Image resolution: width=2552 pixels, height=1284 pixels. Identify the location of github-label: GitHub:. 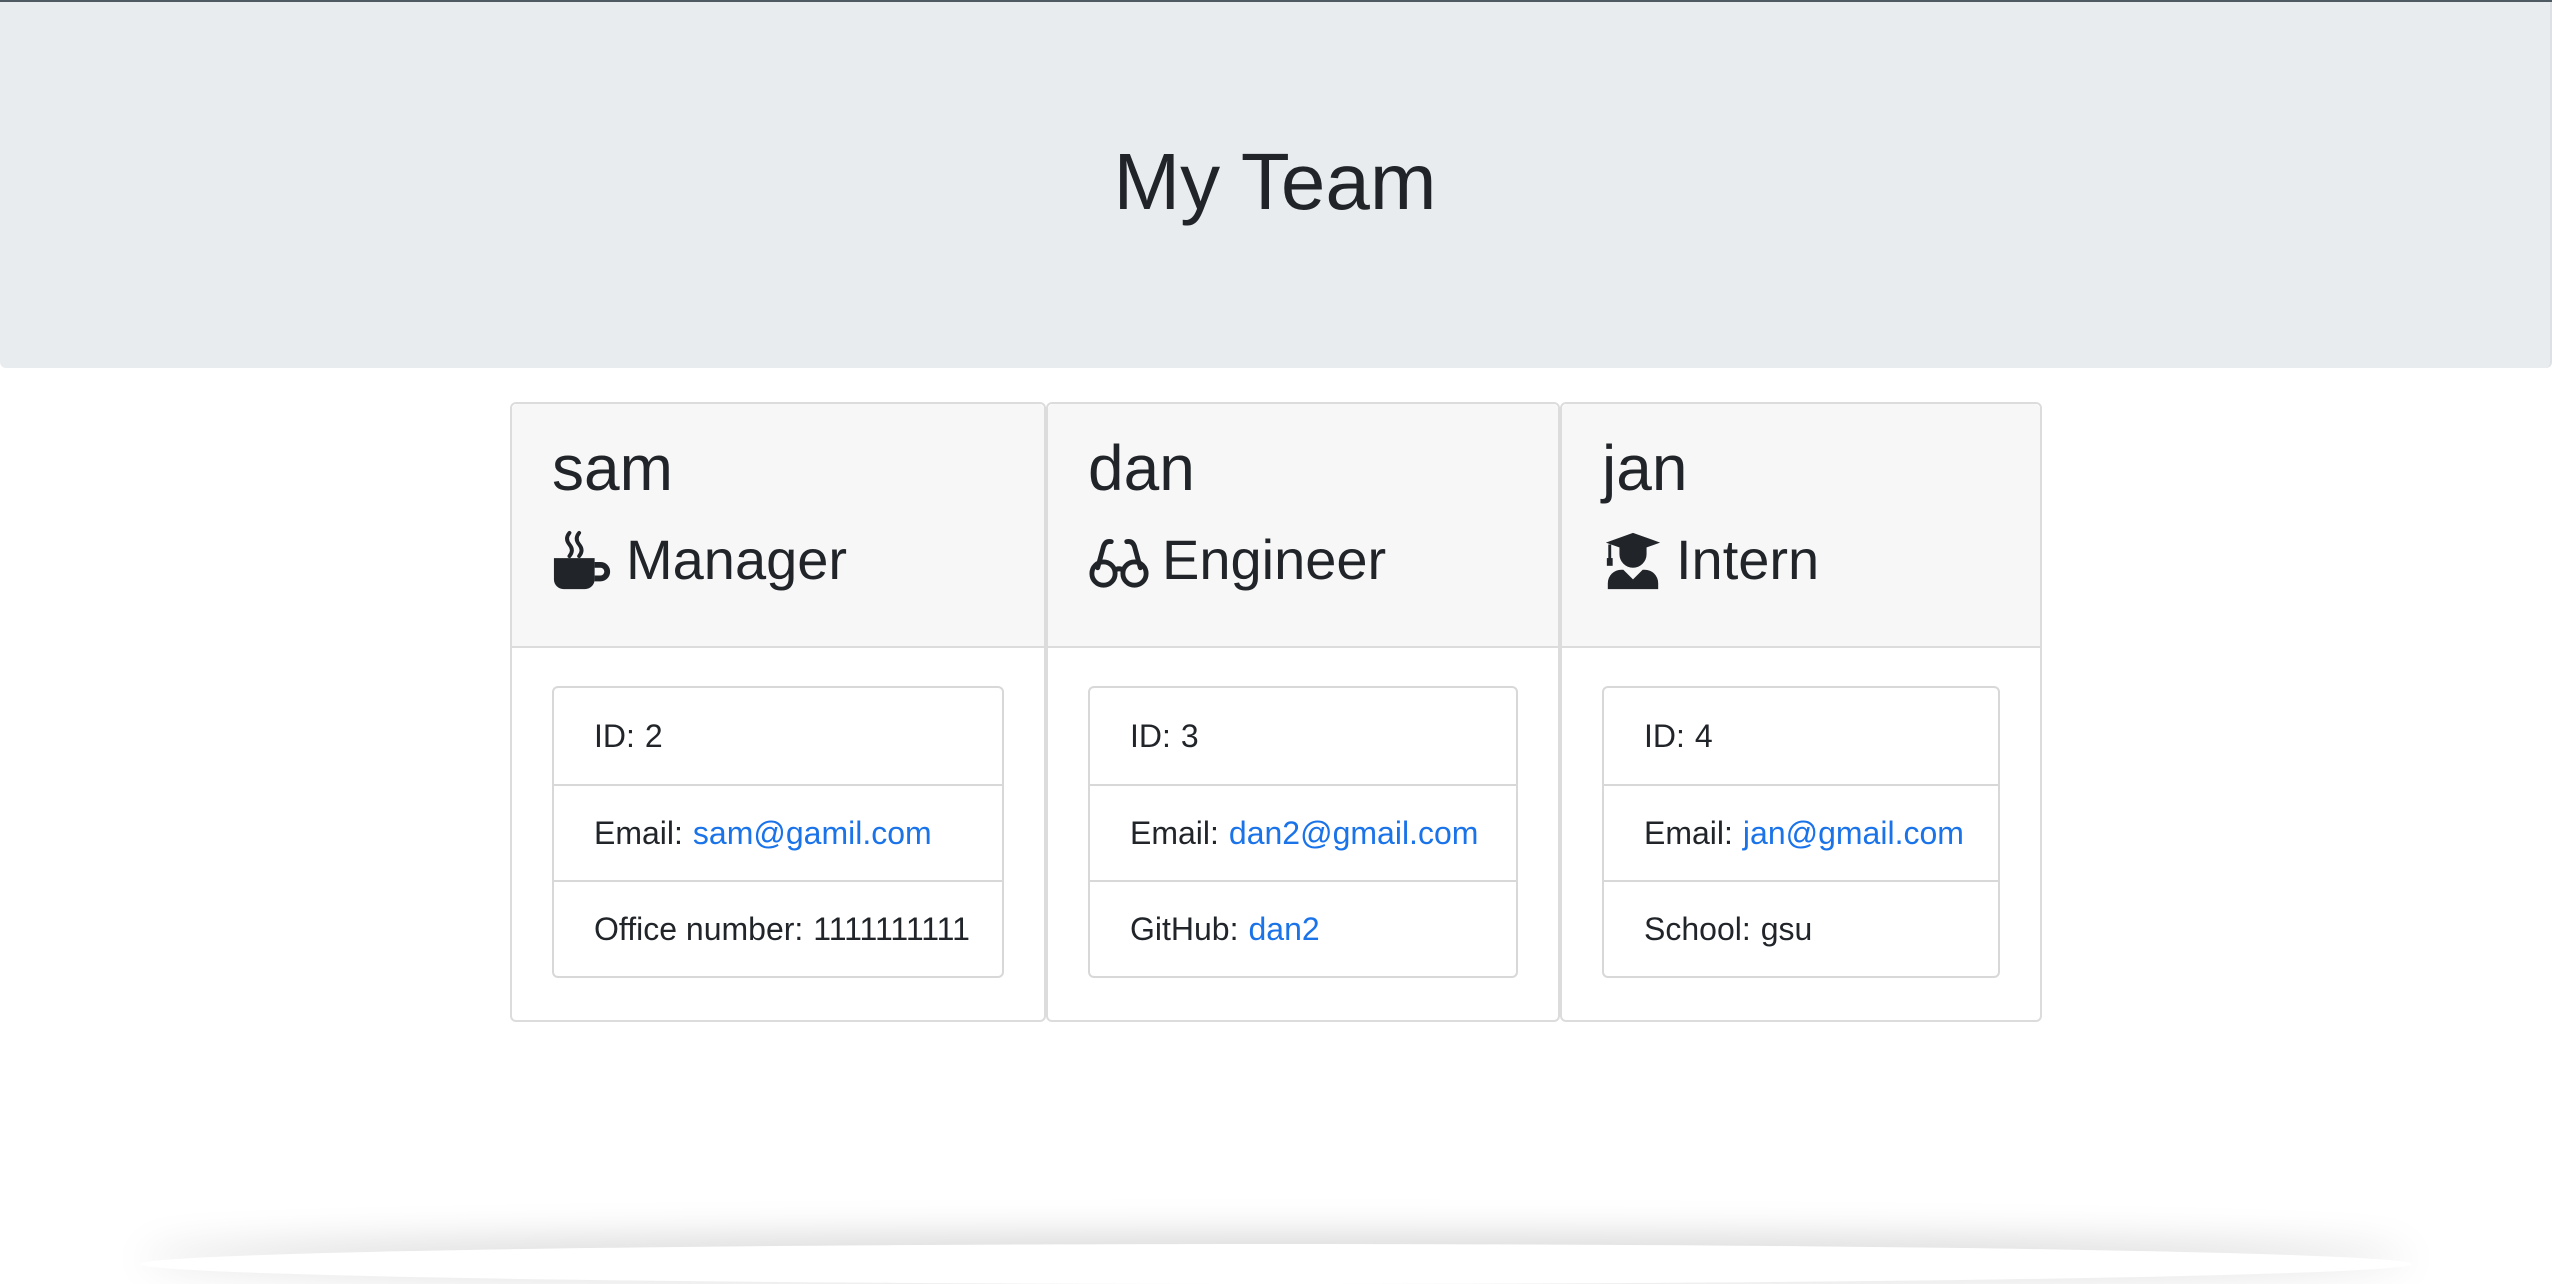
(1184, 929).